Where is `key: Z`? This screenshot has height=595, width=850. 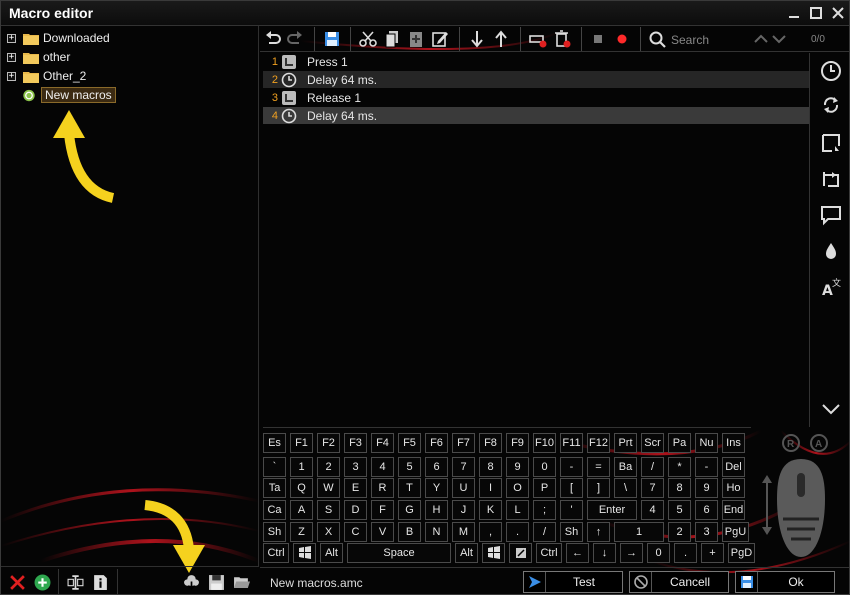
key: Z is located at coordinates (301, 532).